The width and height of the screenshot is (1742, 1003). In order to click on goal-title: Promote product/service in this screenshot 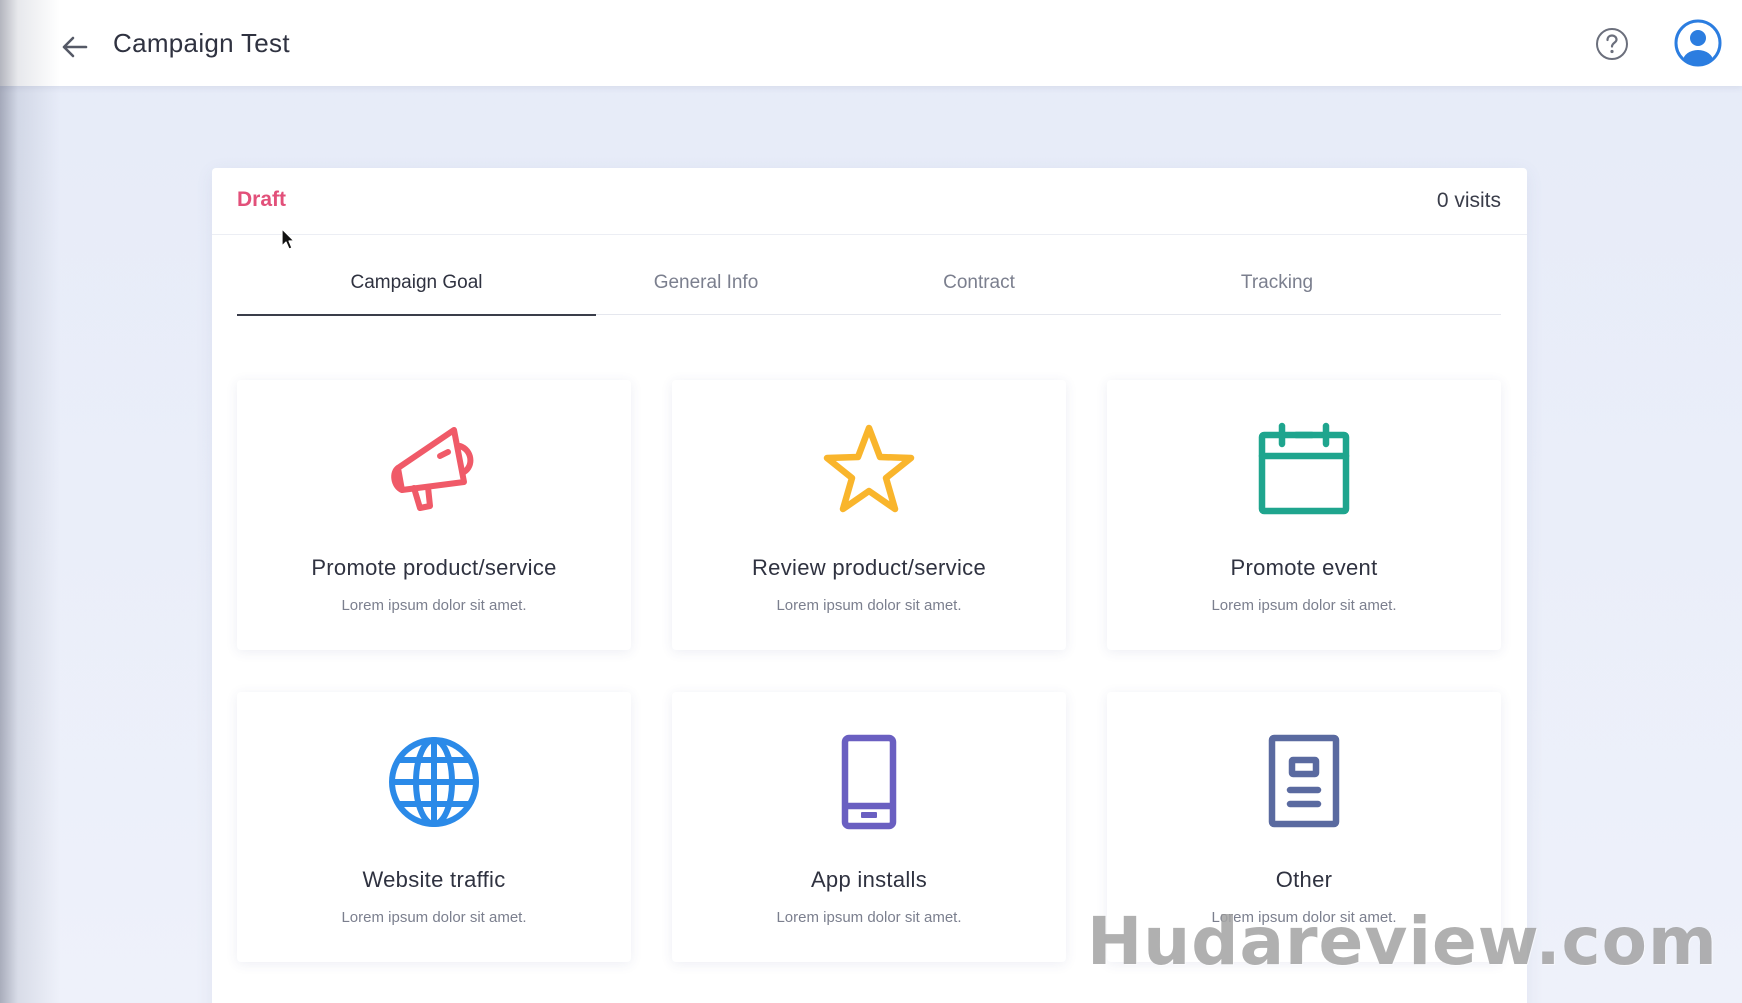, I will do `click(434, 567)`.